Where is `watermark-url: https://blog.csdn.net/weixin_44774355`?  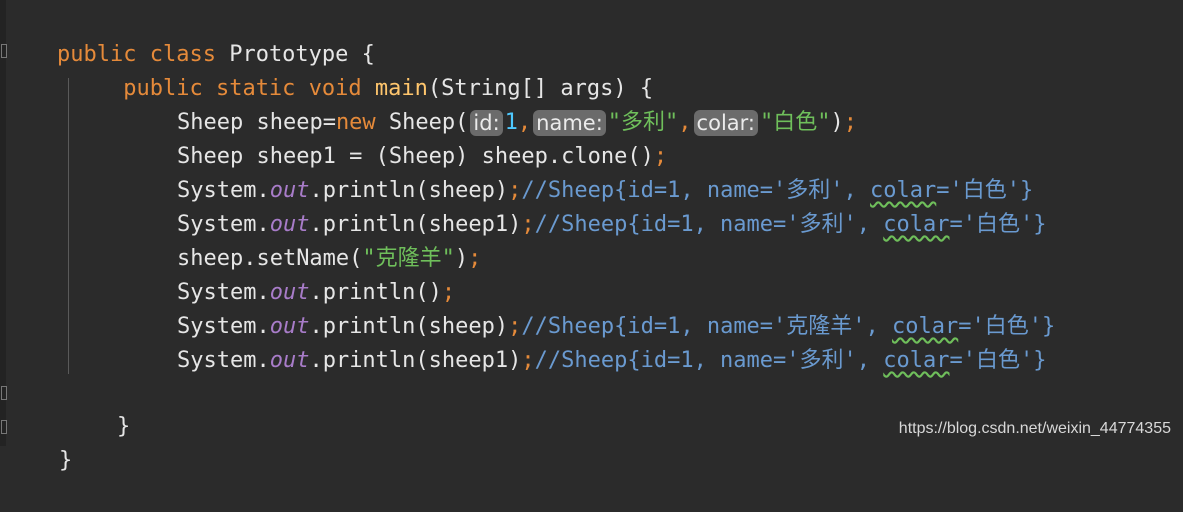
watermark-url: https://blog.csdn.net/weixin_44774355 is located at coordinates (1034, 428).